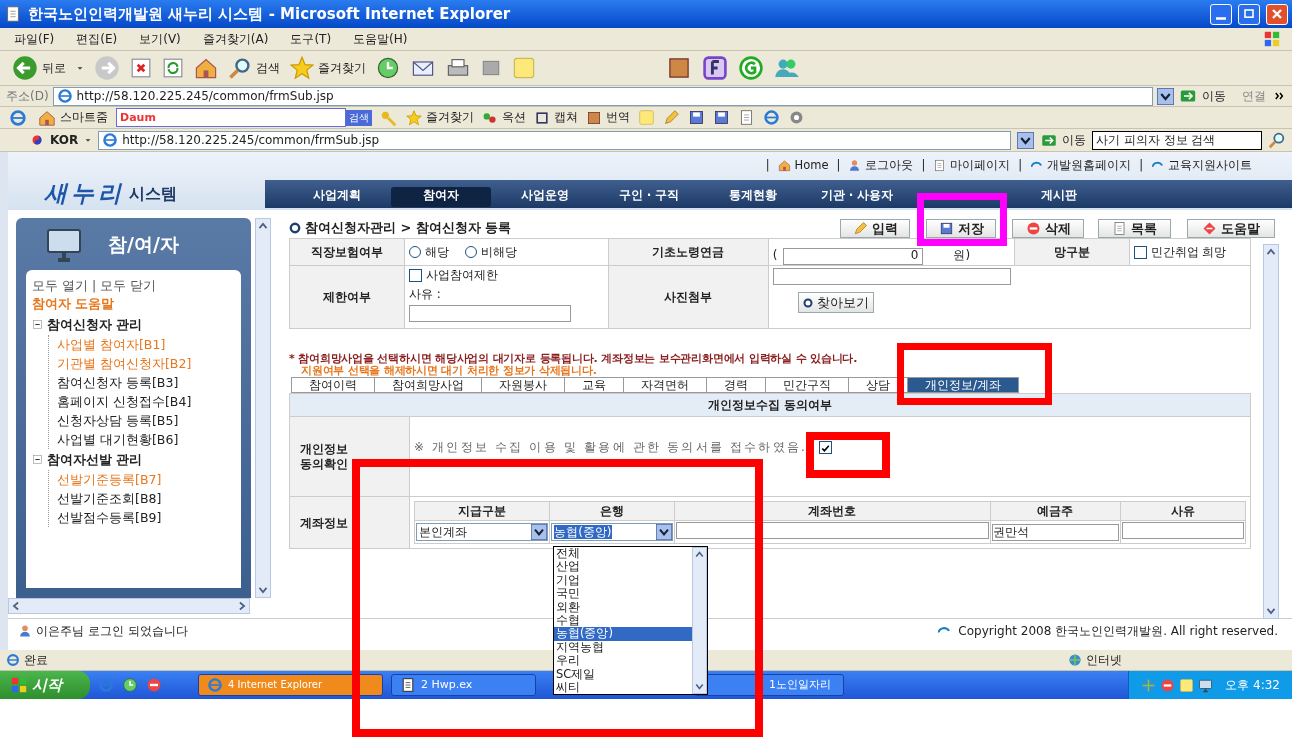  Describe the element at coordinates (554, 140) in the screenshot. I see `url-field: http://58.120.225.245/common/frmSub.jsp` at that location.